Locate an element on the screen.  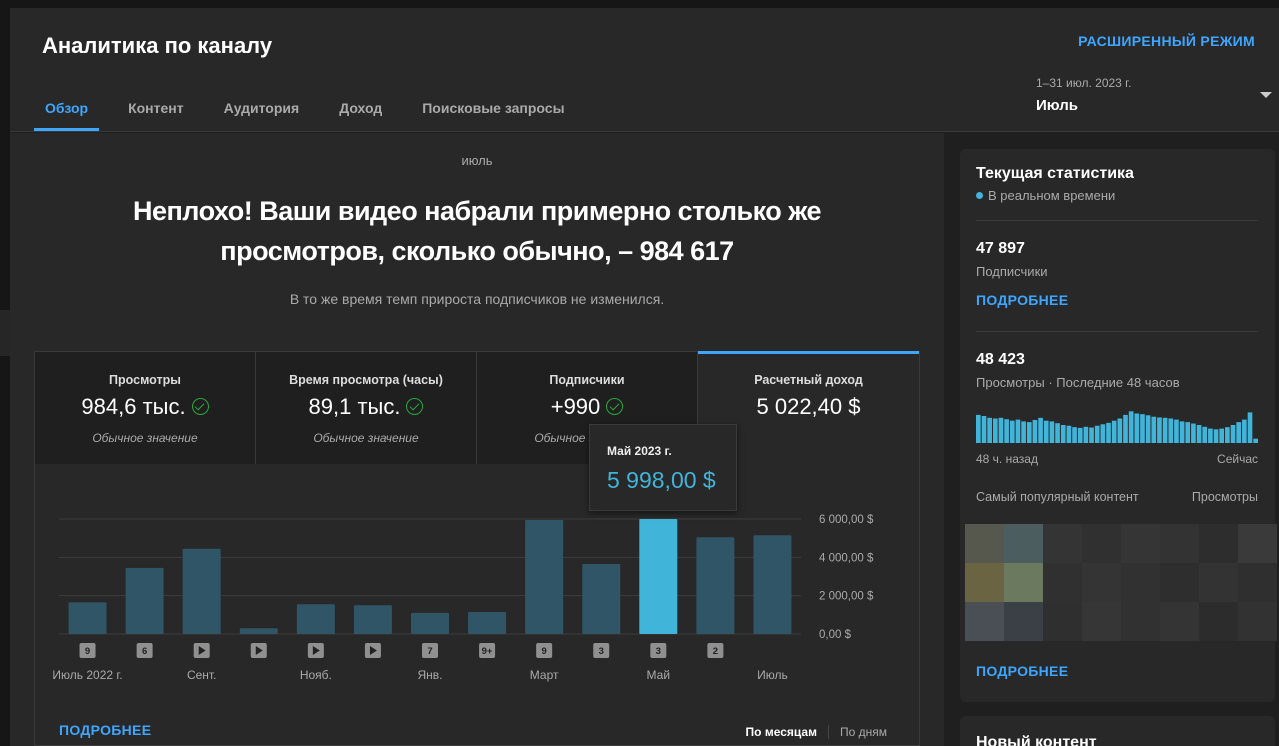
toggle-divider is located at coordinates (828, 732).